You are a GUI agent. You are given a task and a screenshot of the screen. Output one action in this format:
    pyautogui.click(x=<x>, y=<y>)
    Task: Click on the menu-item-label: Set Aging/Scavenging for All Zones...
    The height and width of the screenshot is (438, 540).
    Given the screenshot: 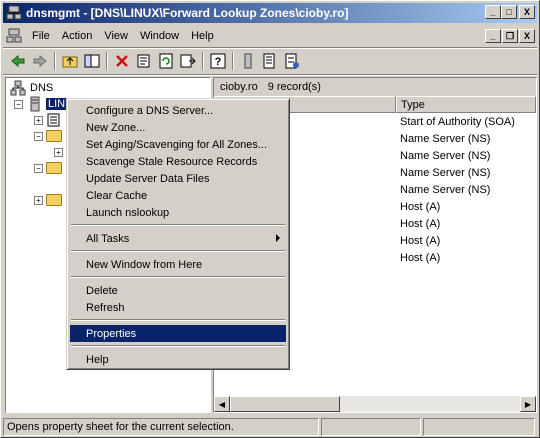 What is the action you would take?
    pyautogui.click(x=177, y=144)
    